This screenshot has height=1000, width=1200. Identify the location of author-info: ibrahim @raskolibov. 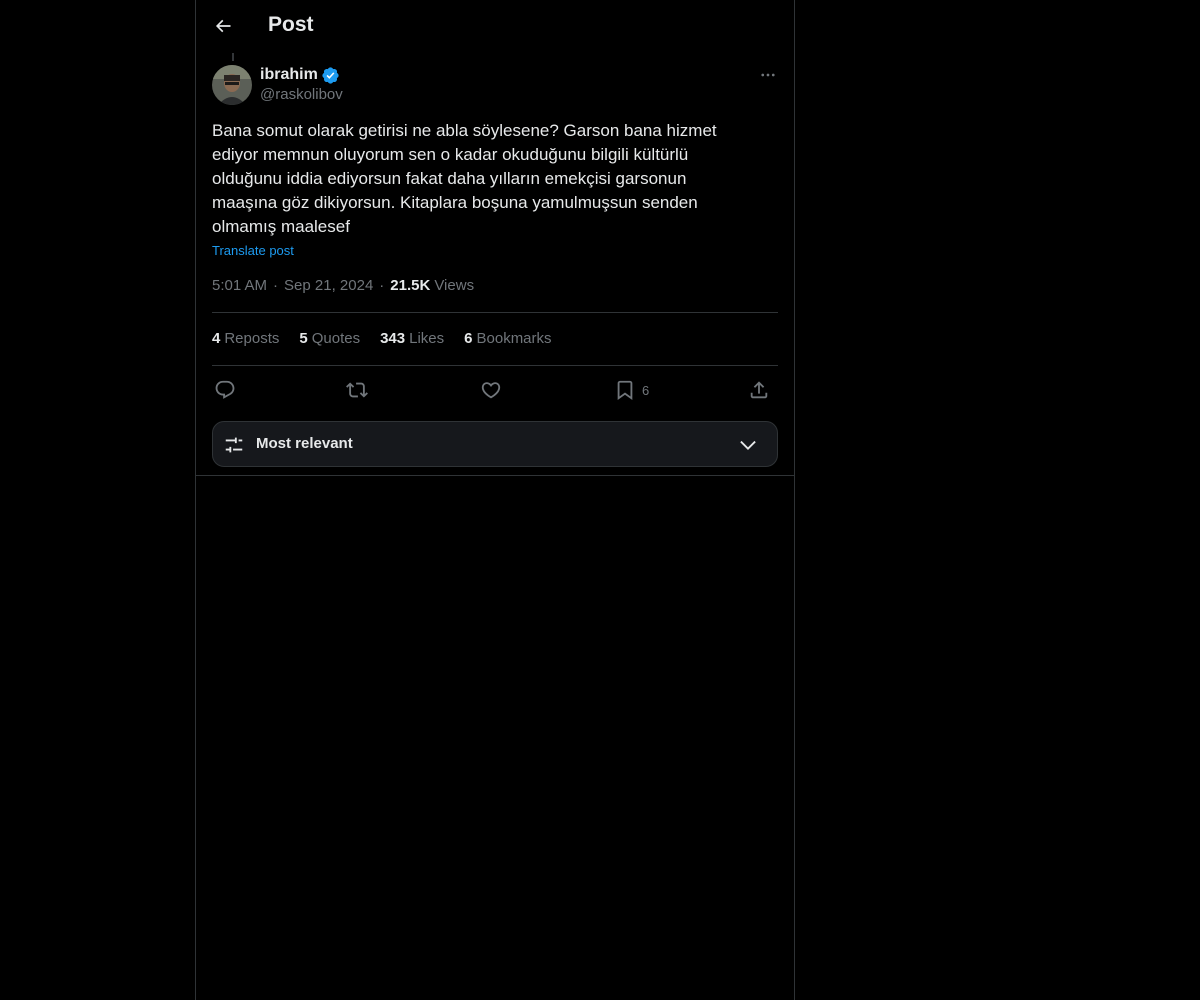
(301, 83).